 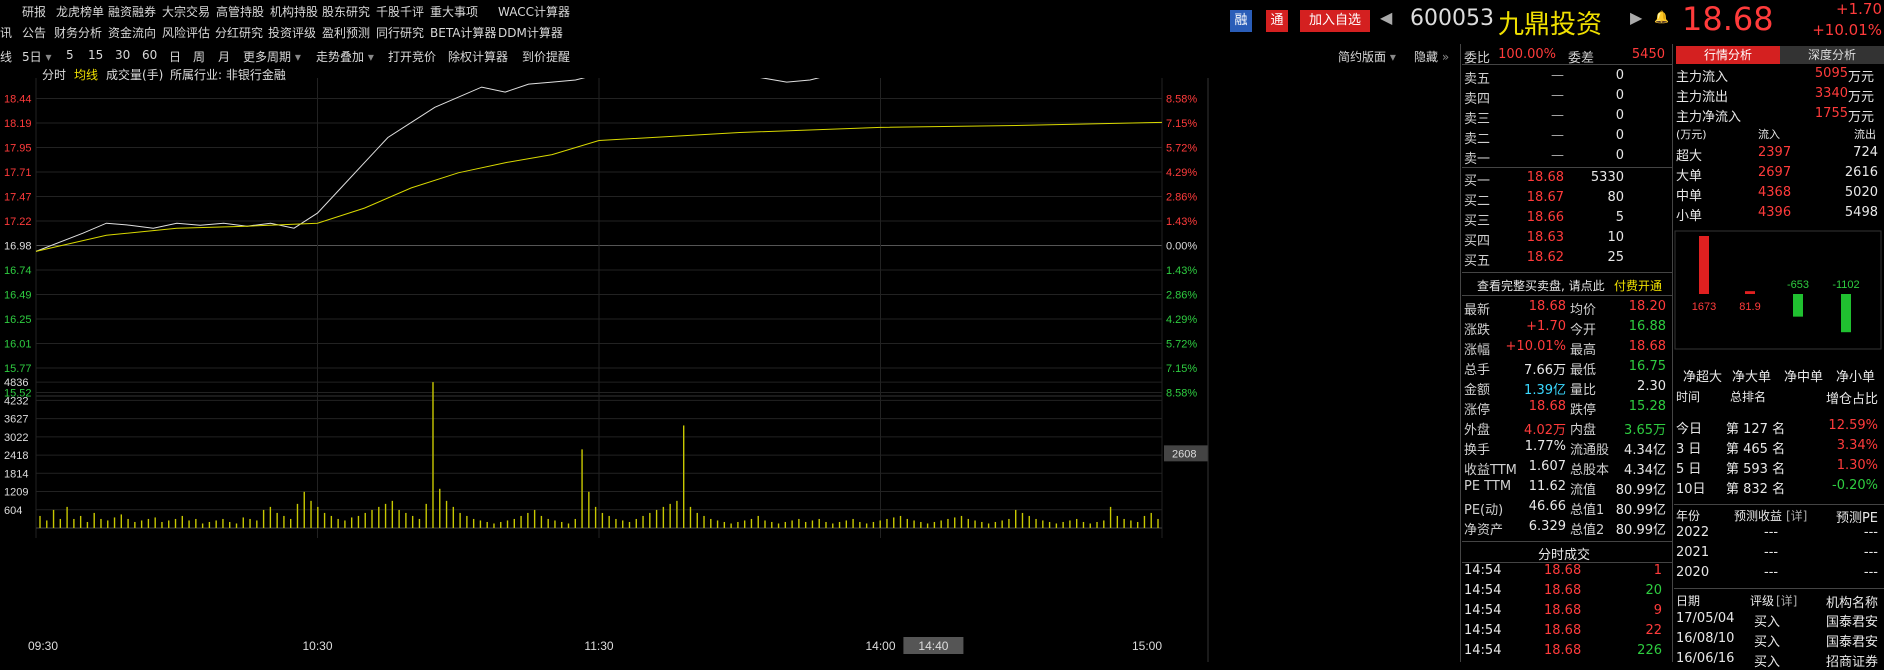 What do you see at coordinates (1638, 285) in the screenshot?
I see `pay-link: 付费开通` at bounding box center [1638, 285].